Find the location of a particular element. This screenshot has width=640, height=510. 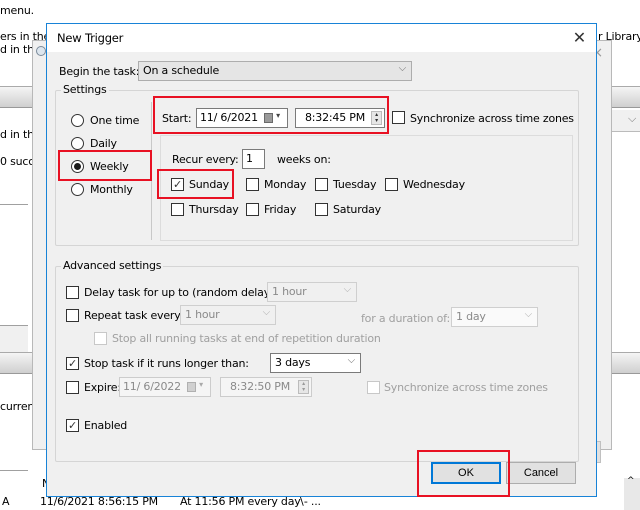

bg-chevron-icon: ⌵ is located at coordinates (632, 118).